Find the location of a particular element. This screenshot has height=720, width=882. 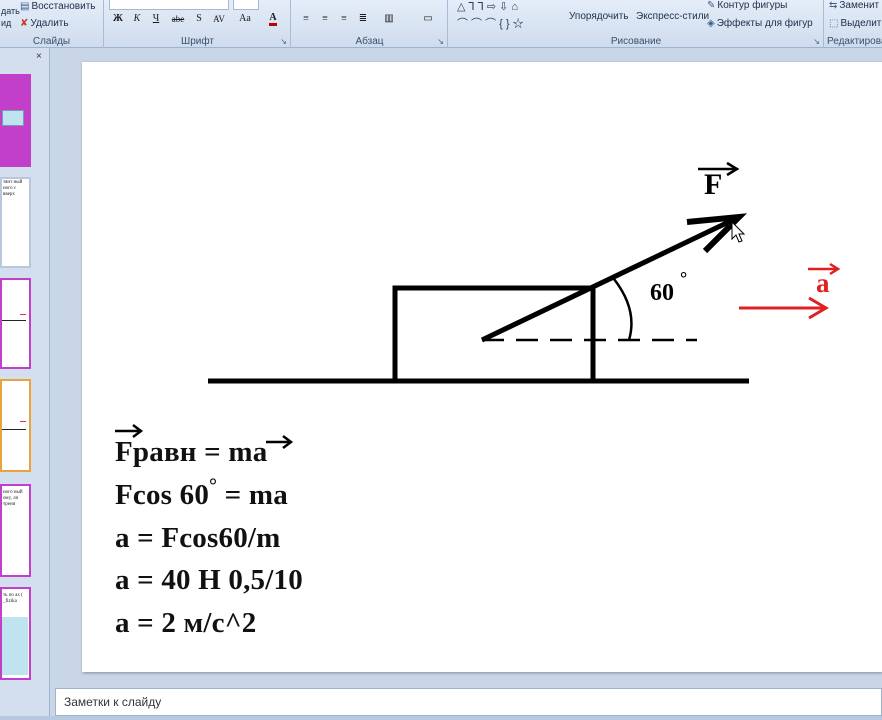

formula-line-1: Fравн = ma is located at coordinates (191, 452).